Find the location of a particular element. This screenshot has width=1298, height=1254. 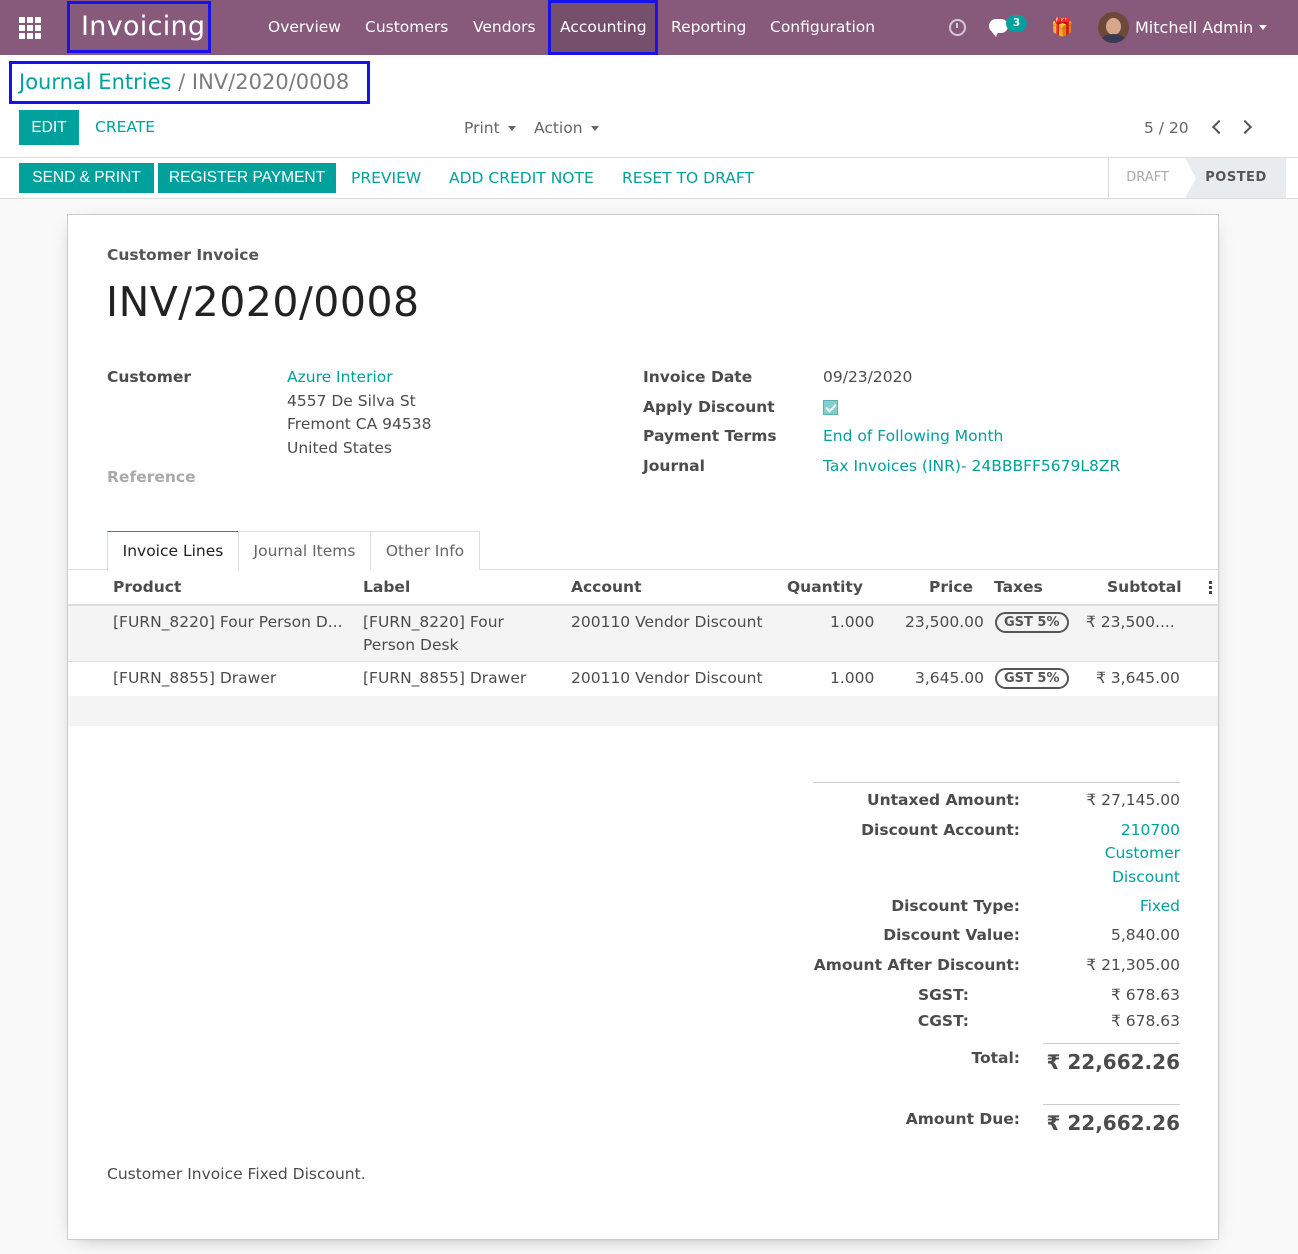

menu-vendors: Vendors is located at coordinates (504, 27).